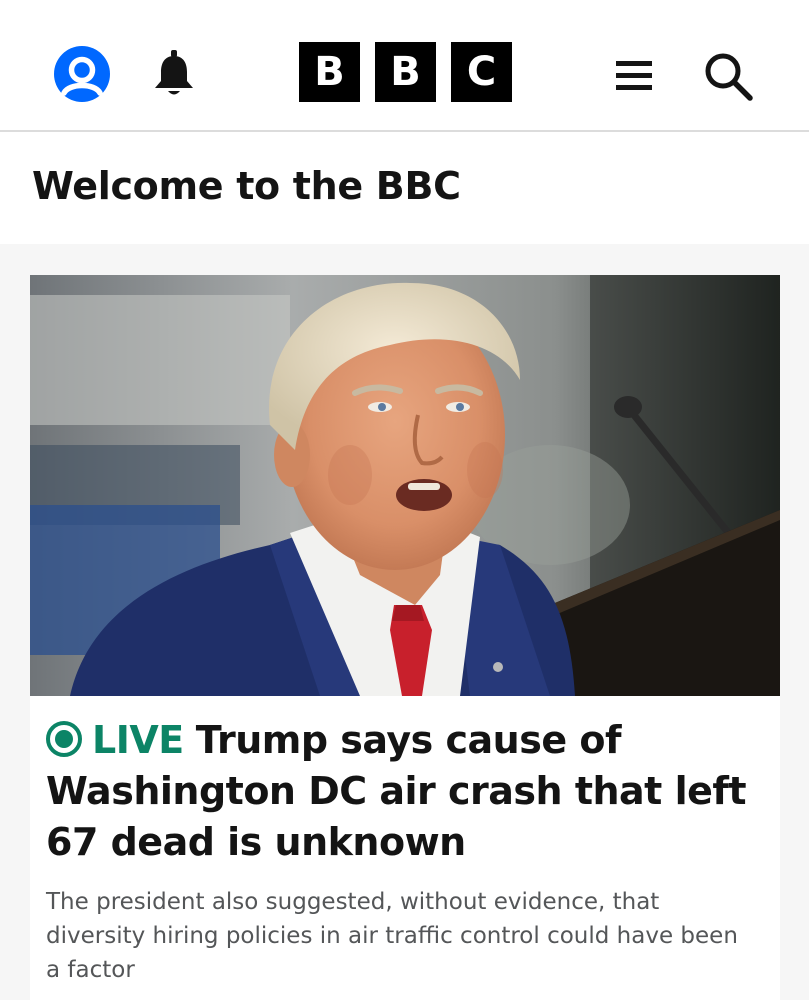  I want to click on account-button, so click(82, 74).